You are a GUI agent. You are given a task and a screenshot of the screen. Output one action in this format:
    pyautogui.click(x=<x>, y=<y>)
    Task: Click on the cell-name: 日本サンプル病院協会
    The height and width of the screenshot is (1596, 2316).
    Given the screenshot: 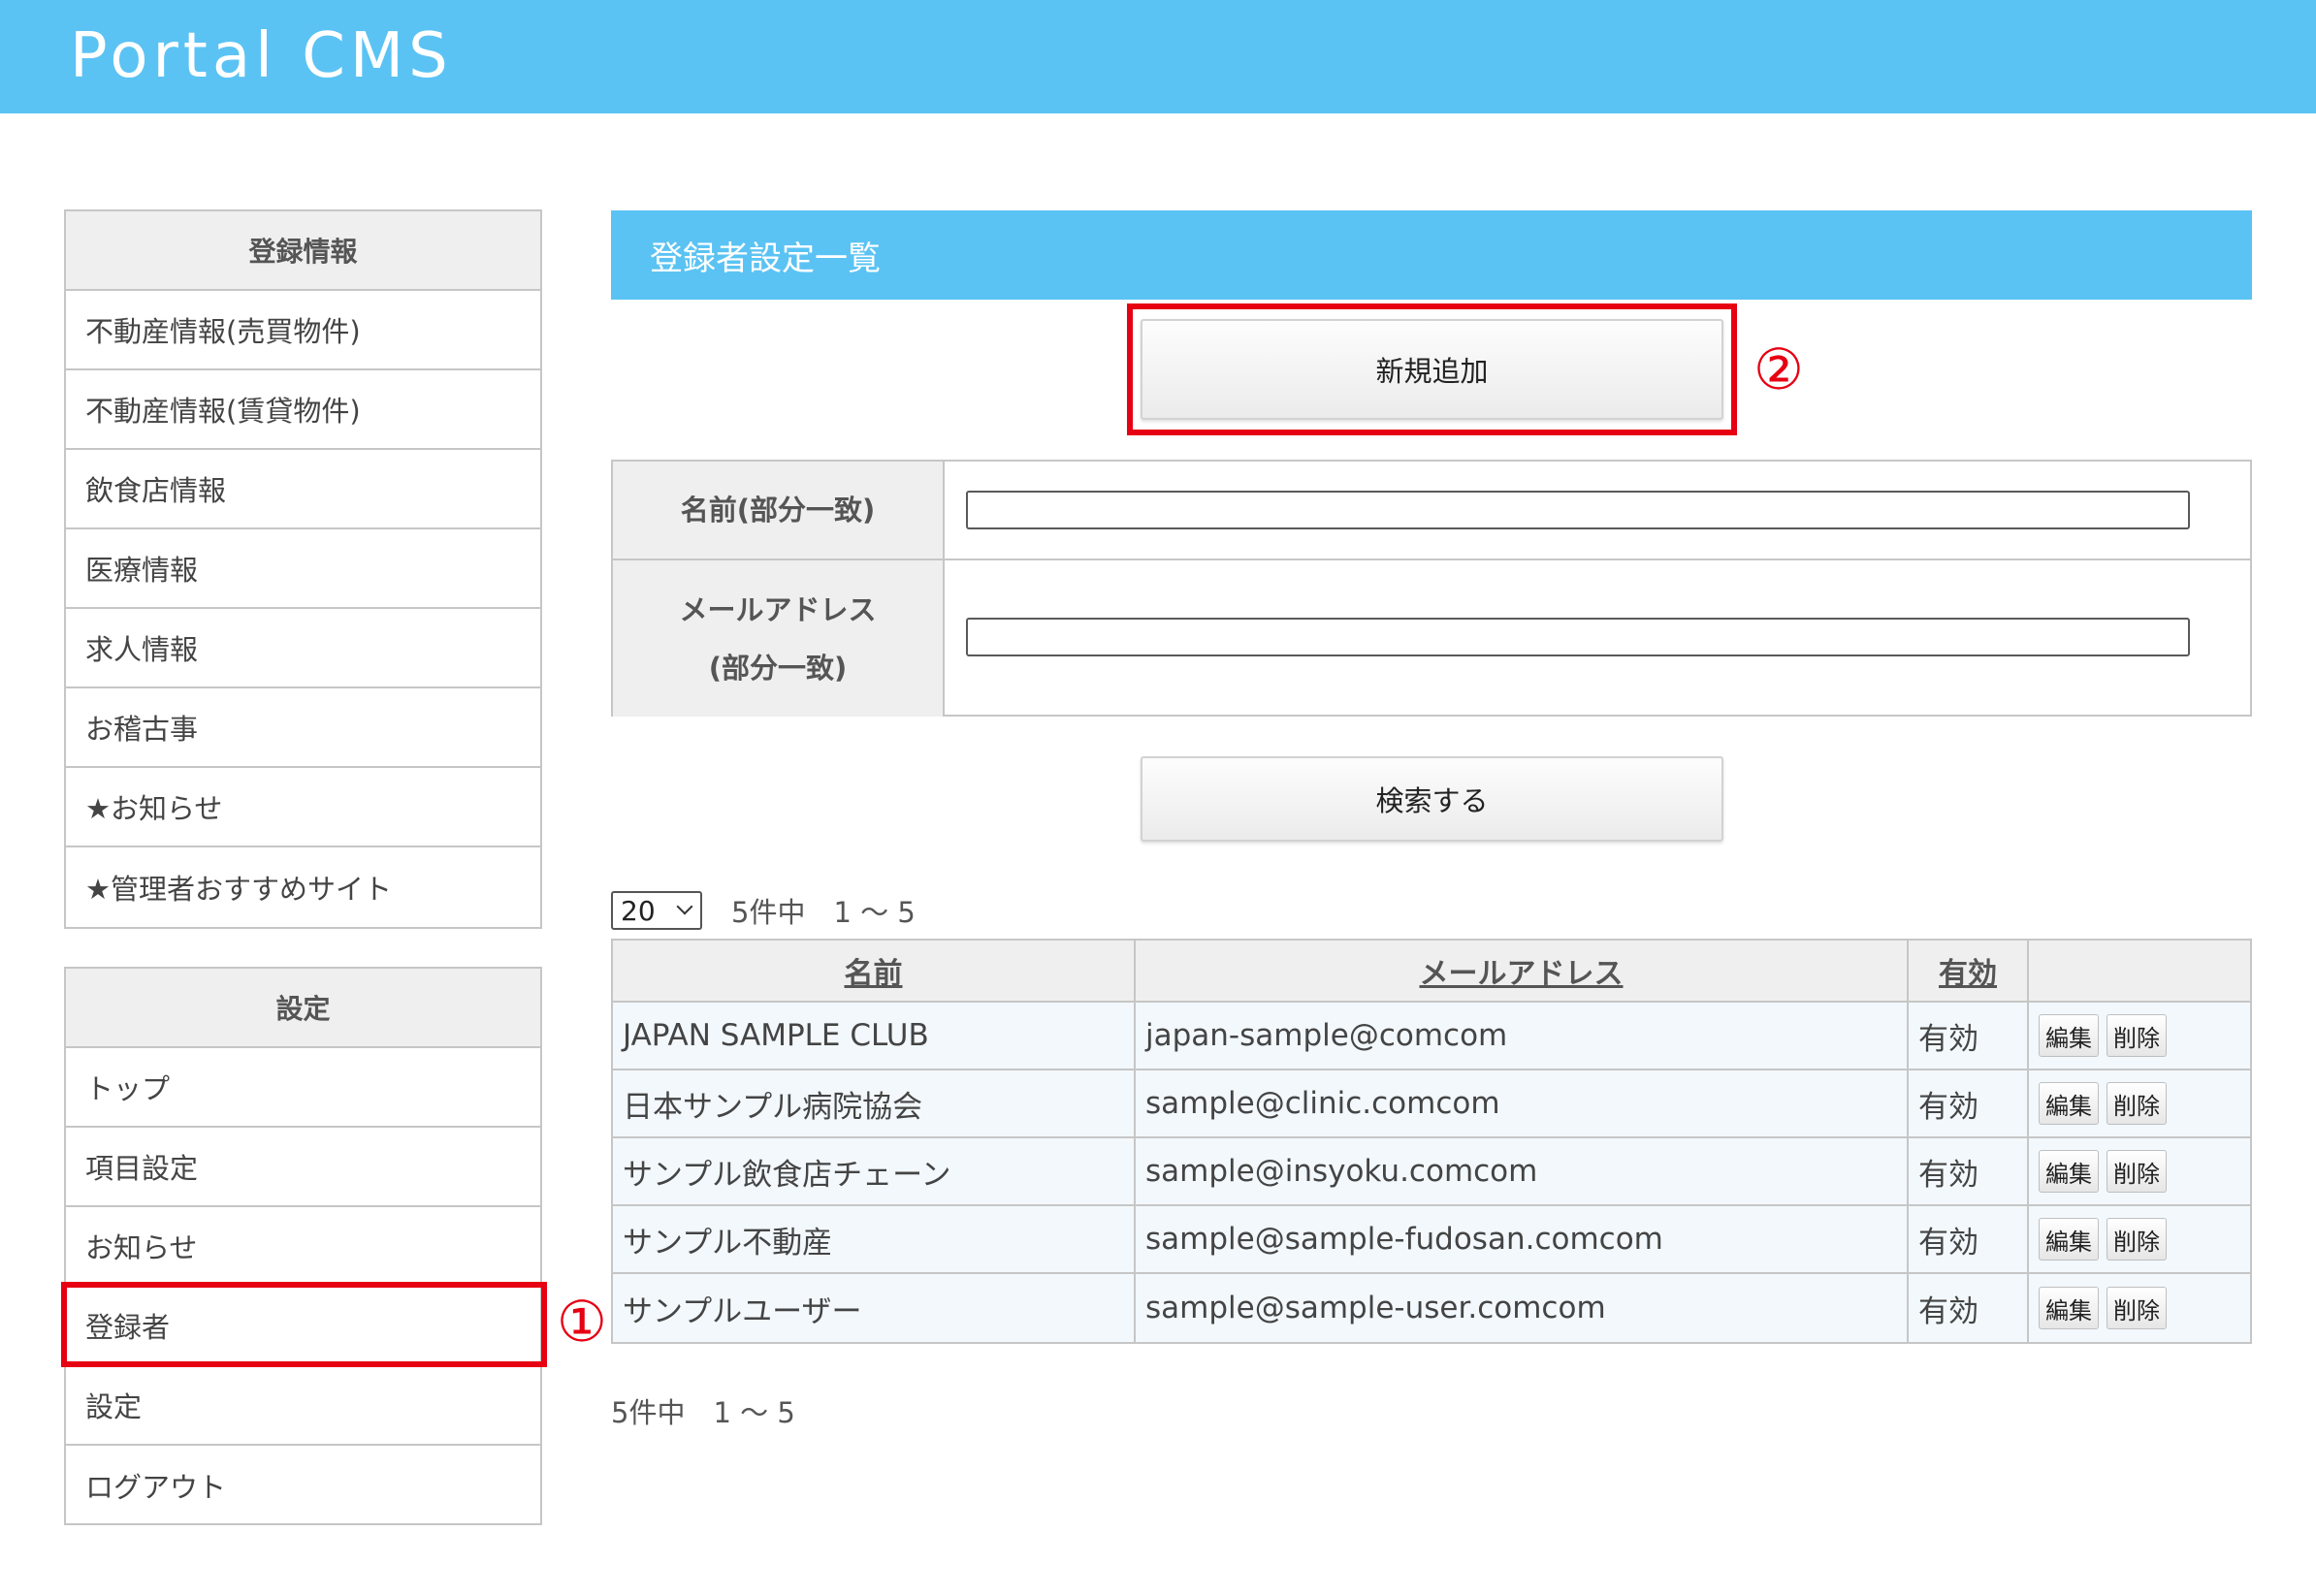 What is the action you would take?
    pyautogui.click(x=875, y=1103)
    